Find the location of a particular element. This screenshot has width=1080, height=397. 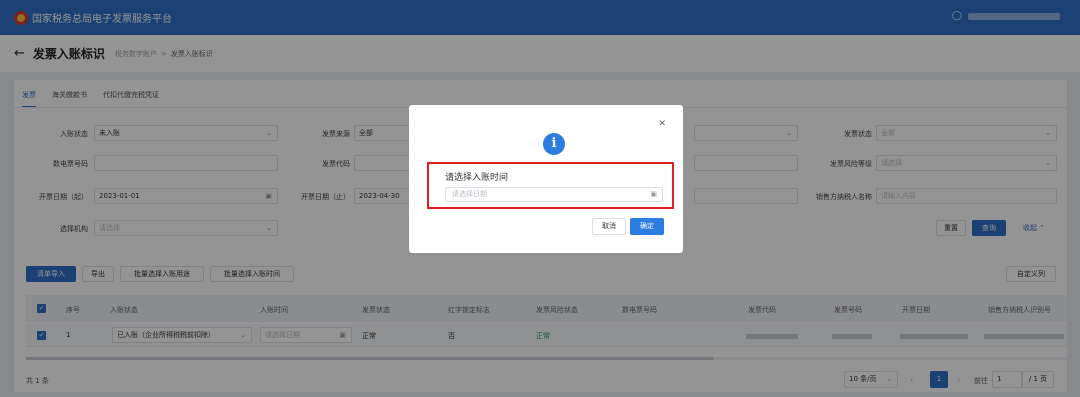

close-icon: ✕ is located at coordinates (662, 124).